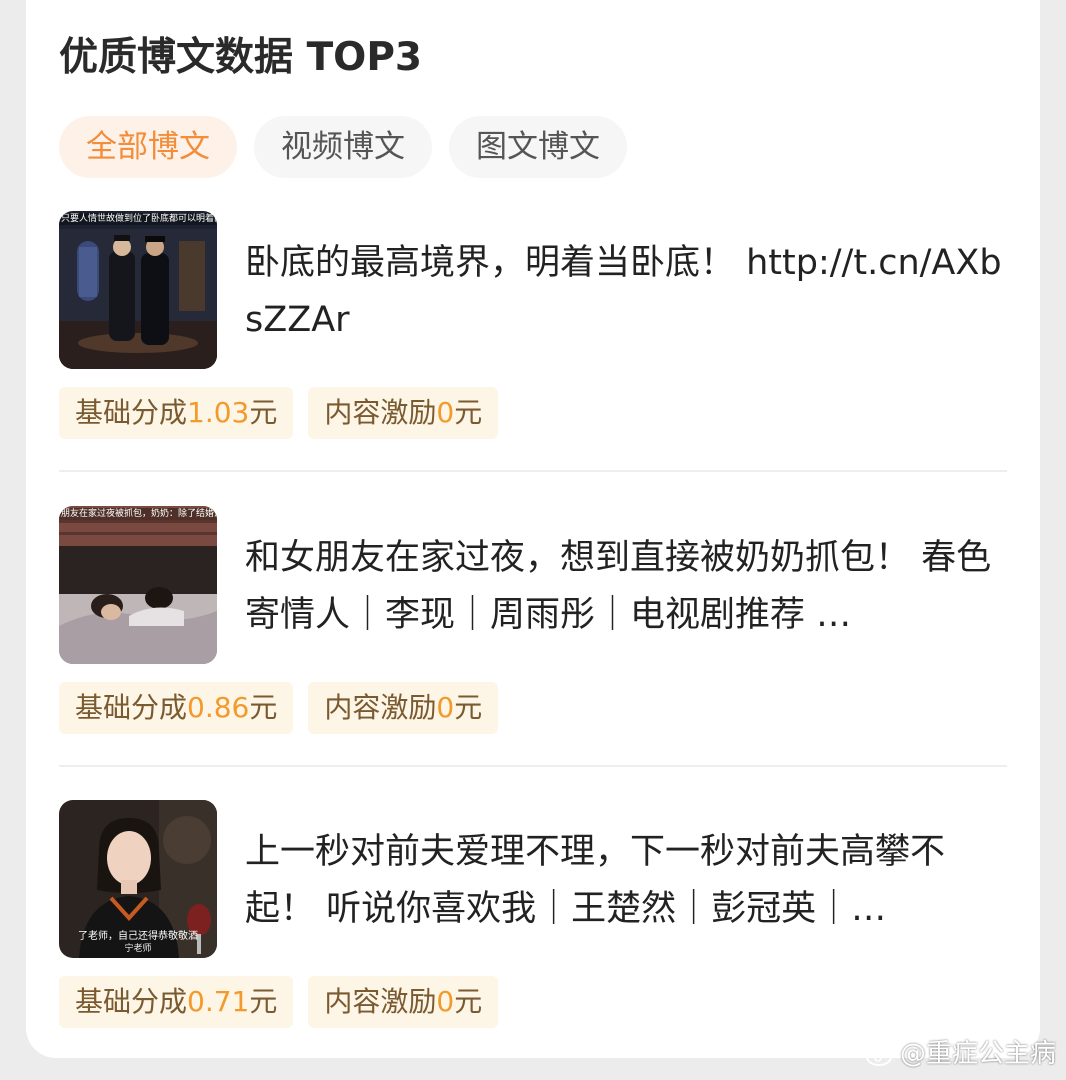 The image size is (1066, 1080). I want to click on earnings-badges: 基础分成0.71元 内容激励0元, so click(279, 1002).